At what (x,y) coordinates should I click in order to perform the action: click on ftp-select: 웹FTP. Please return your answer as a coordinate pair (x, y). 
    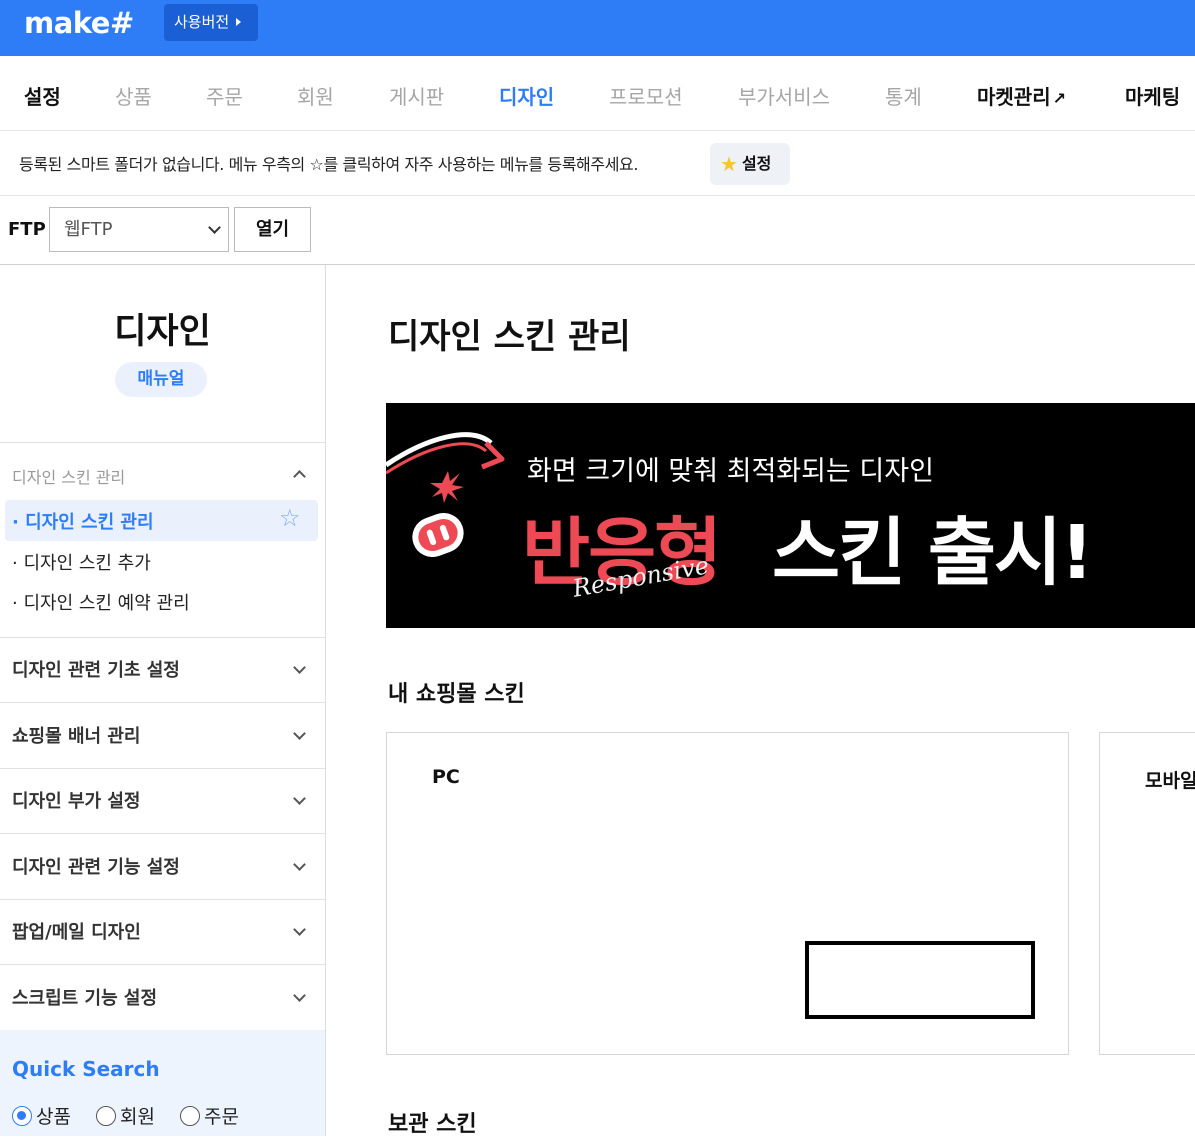
    Looking at the image, I should click on (139, 229).